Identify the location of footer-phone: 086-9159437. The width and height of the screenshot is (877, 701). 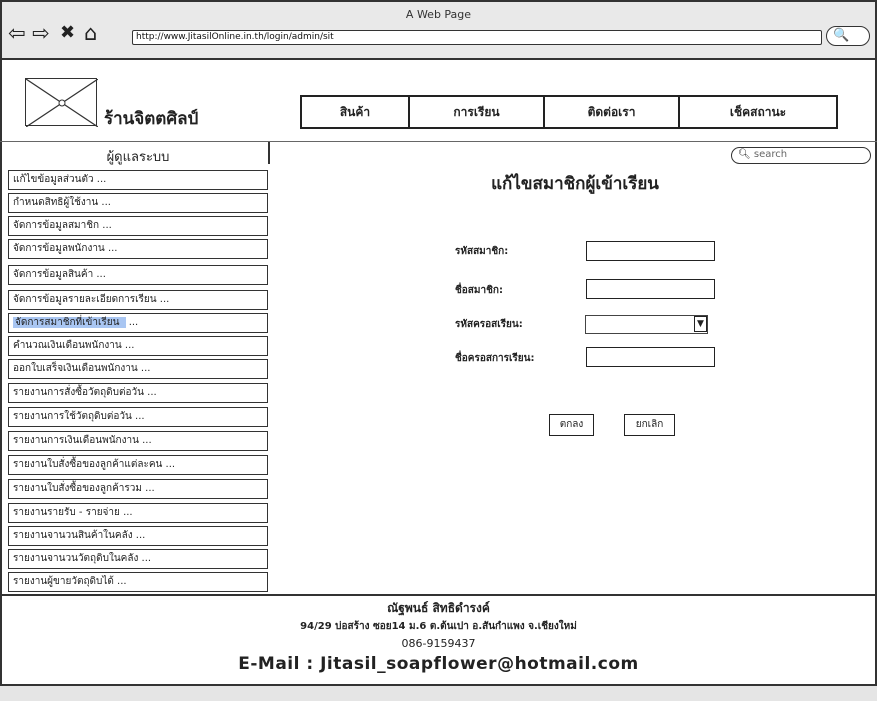
(438, 643).